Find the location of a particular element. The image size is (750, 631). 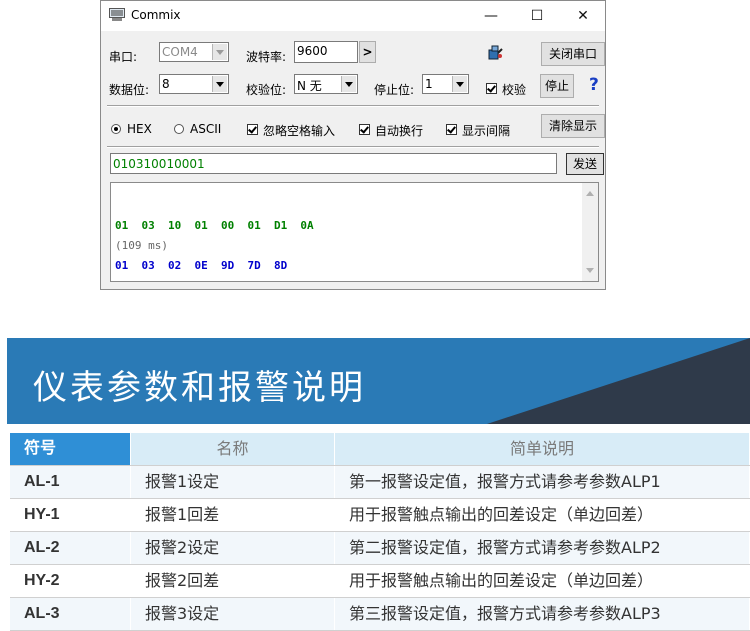

recv-line: 01 03 02 0E 9D 7D 8D is located at coordinates (201, 265).